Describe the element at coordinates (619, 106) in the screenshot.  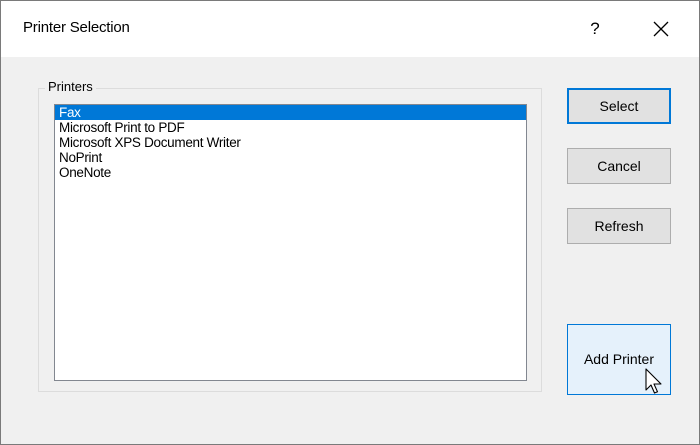
I see `select-button: Select` at that location.